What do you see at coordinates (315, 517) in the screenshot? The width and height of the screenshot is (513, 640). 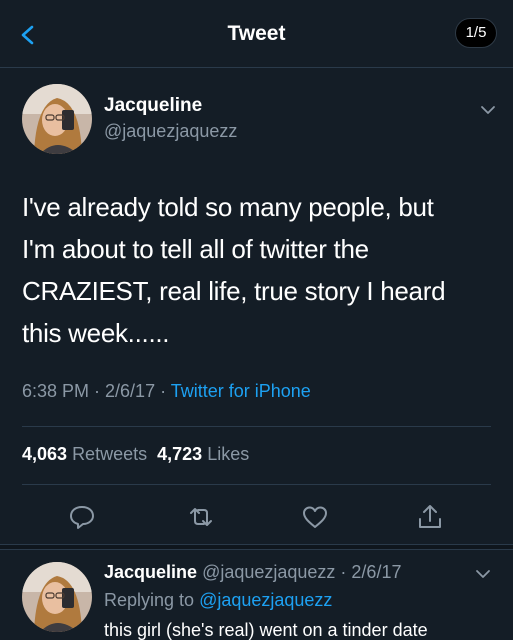 I see `like-icon` at bounding box center [315, 517].